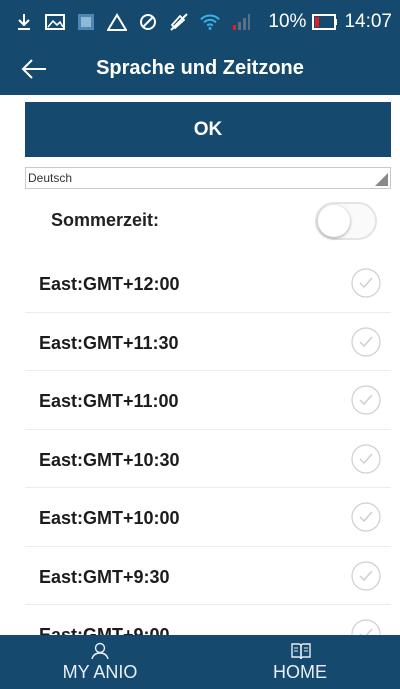  What do you see at coordinates (210, 22) in the screenshot?
I see `wifi-icon` at bounding box center [210, 22].